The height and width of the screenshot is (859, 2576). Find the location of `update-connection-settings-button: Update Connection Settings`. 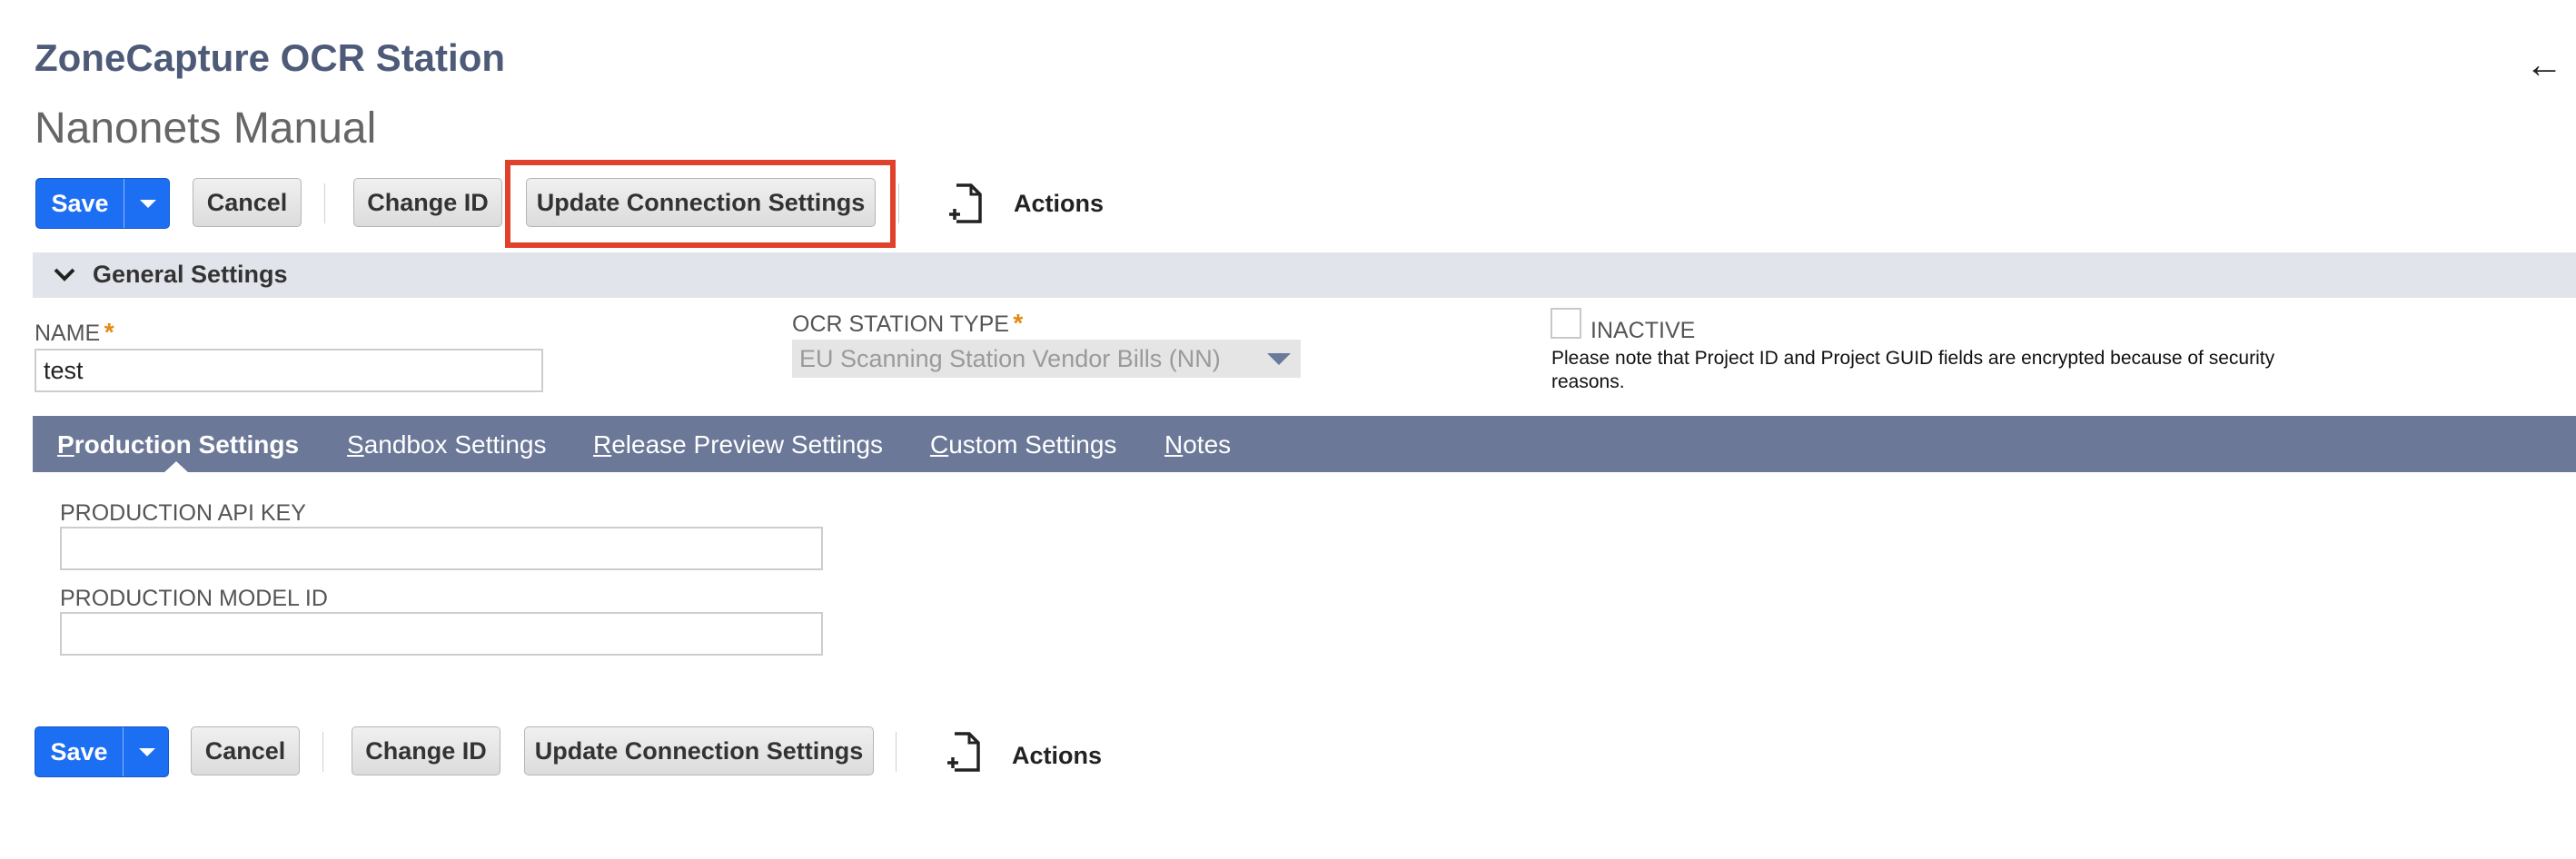

update-connection-settings-button: Update Connection Settings is located at coordinates (699, 750).